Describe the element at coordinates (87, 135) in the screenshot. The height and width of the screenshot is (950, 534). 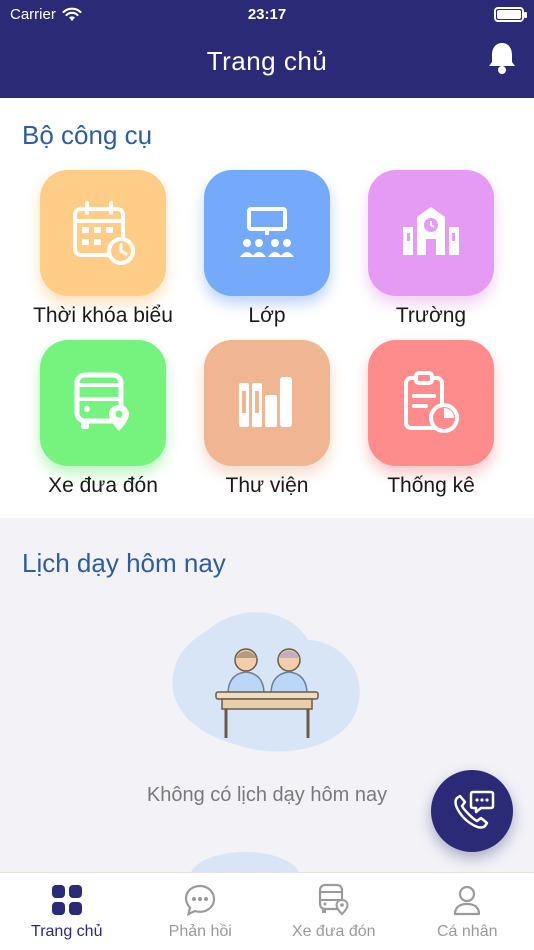
I see `tools-section-title: Bộ công cụ` at that location.